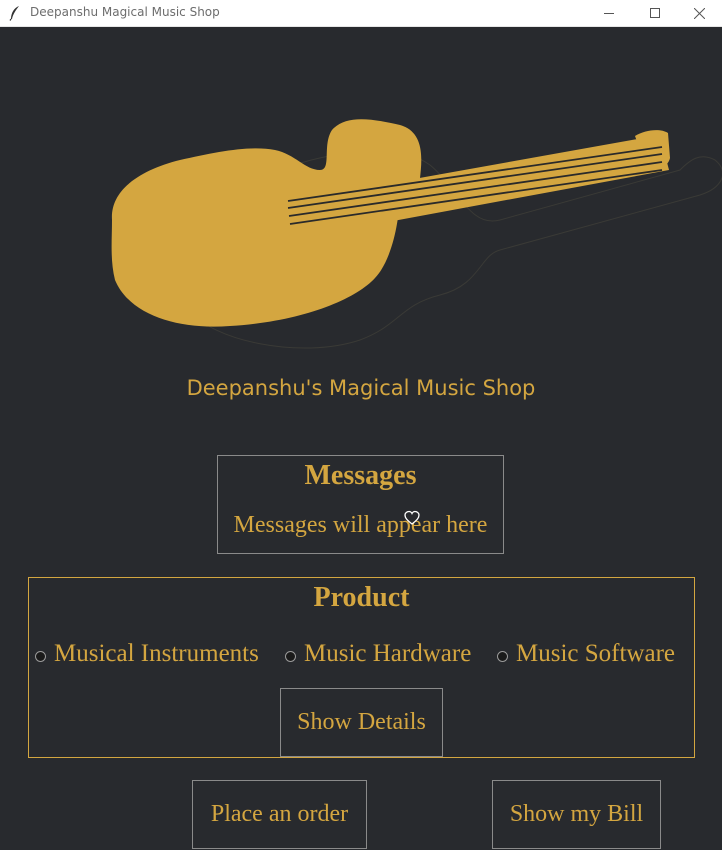  Describe the element at coordinates (576, 814) in the screenshot. I see `show-bill-button: Show my Bill` at that location.